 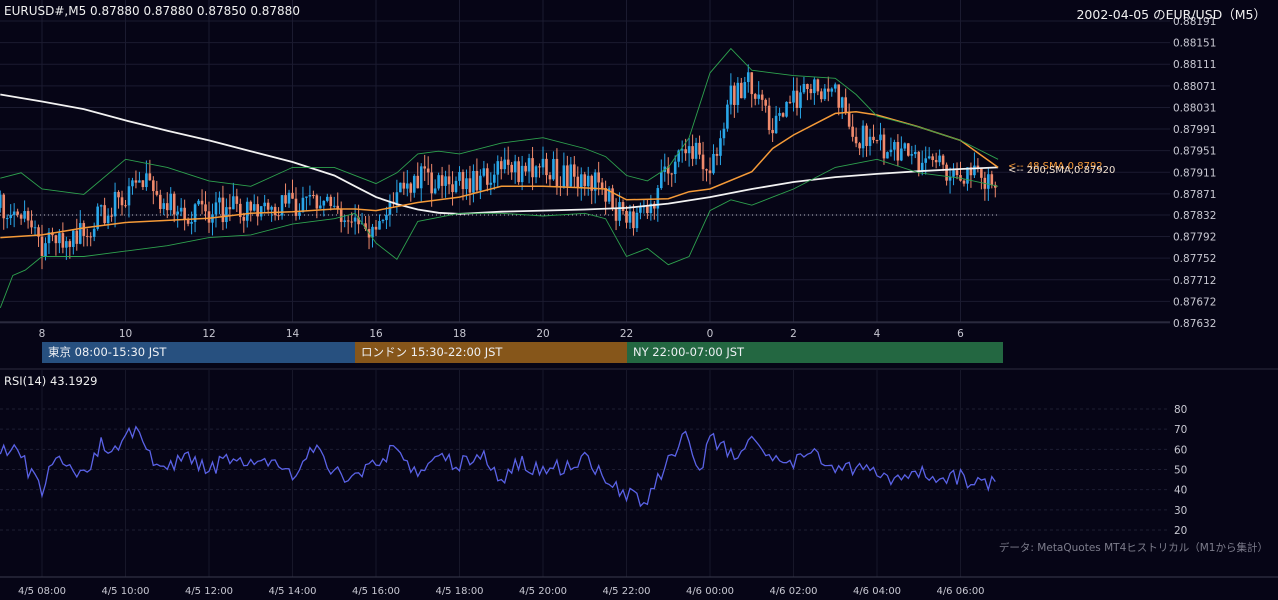 What do you see at coordinates (542, 334) in the screenshot?
I see `price-x-tick-label: 20` at bounding box center [542, 334].